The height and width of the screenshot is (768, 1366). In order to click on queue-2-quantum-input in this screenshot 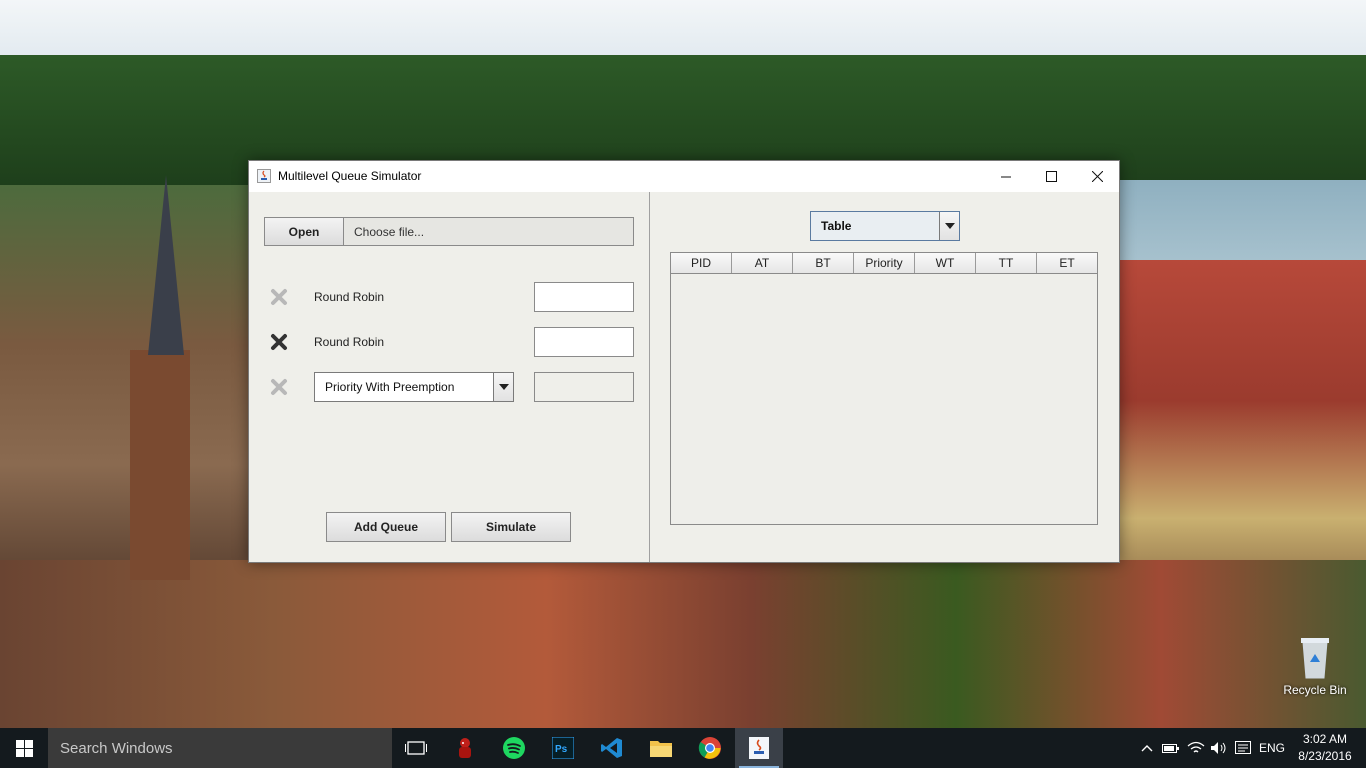, I will do `click(584, 342)`.